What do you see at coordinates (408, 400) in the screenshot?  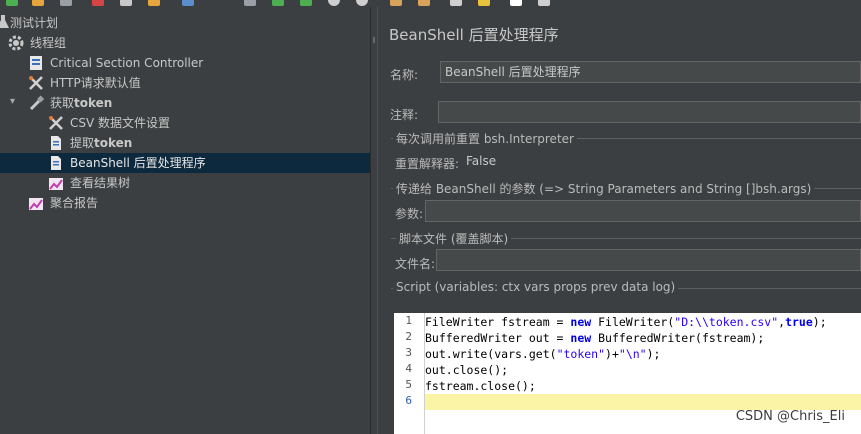 I see `line-number: 6` at bounding box center [408, 400].